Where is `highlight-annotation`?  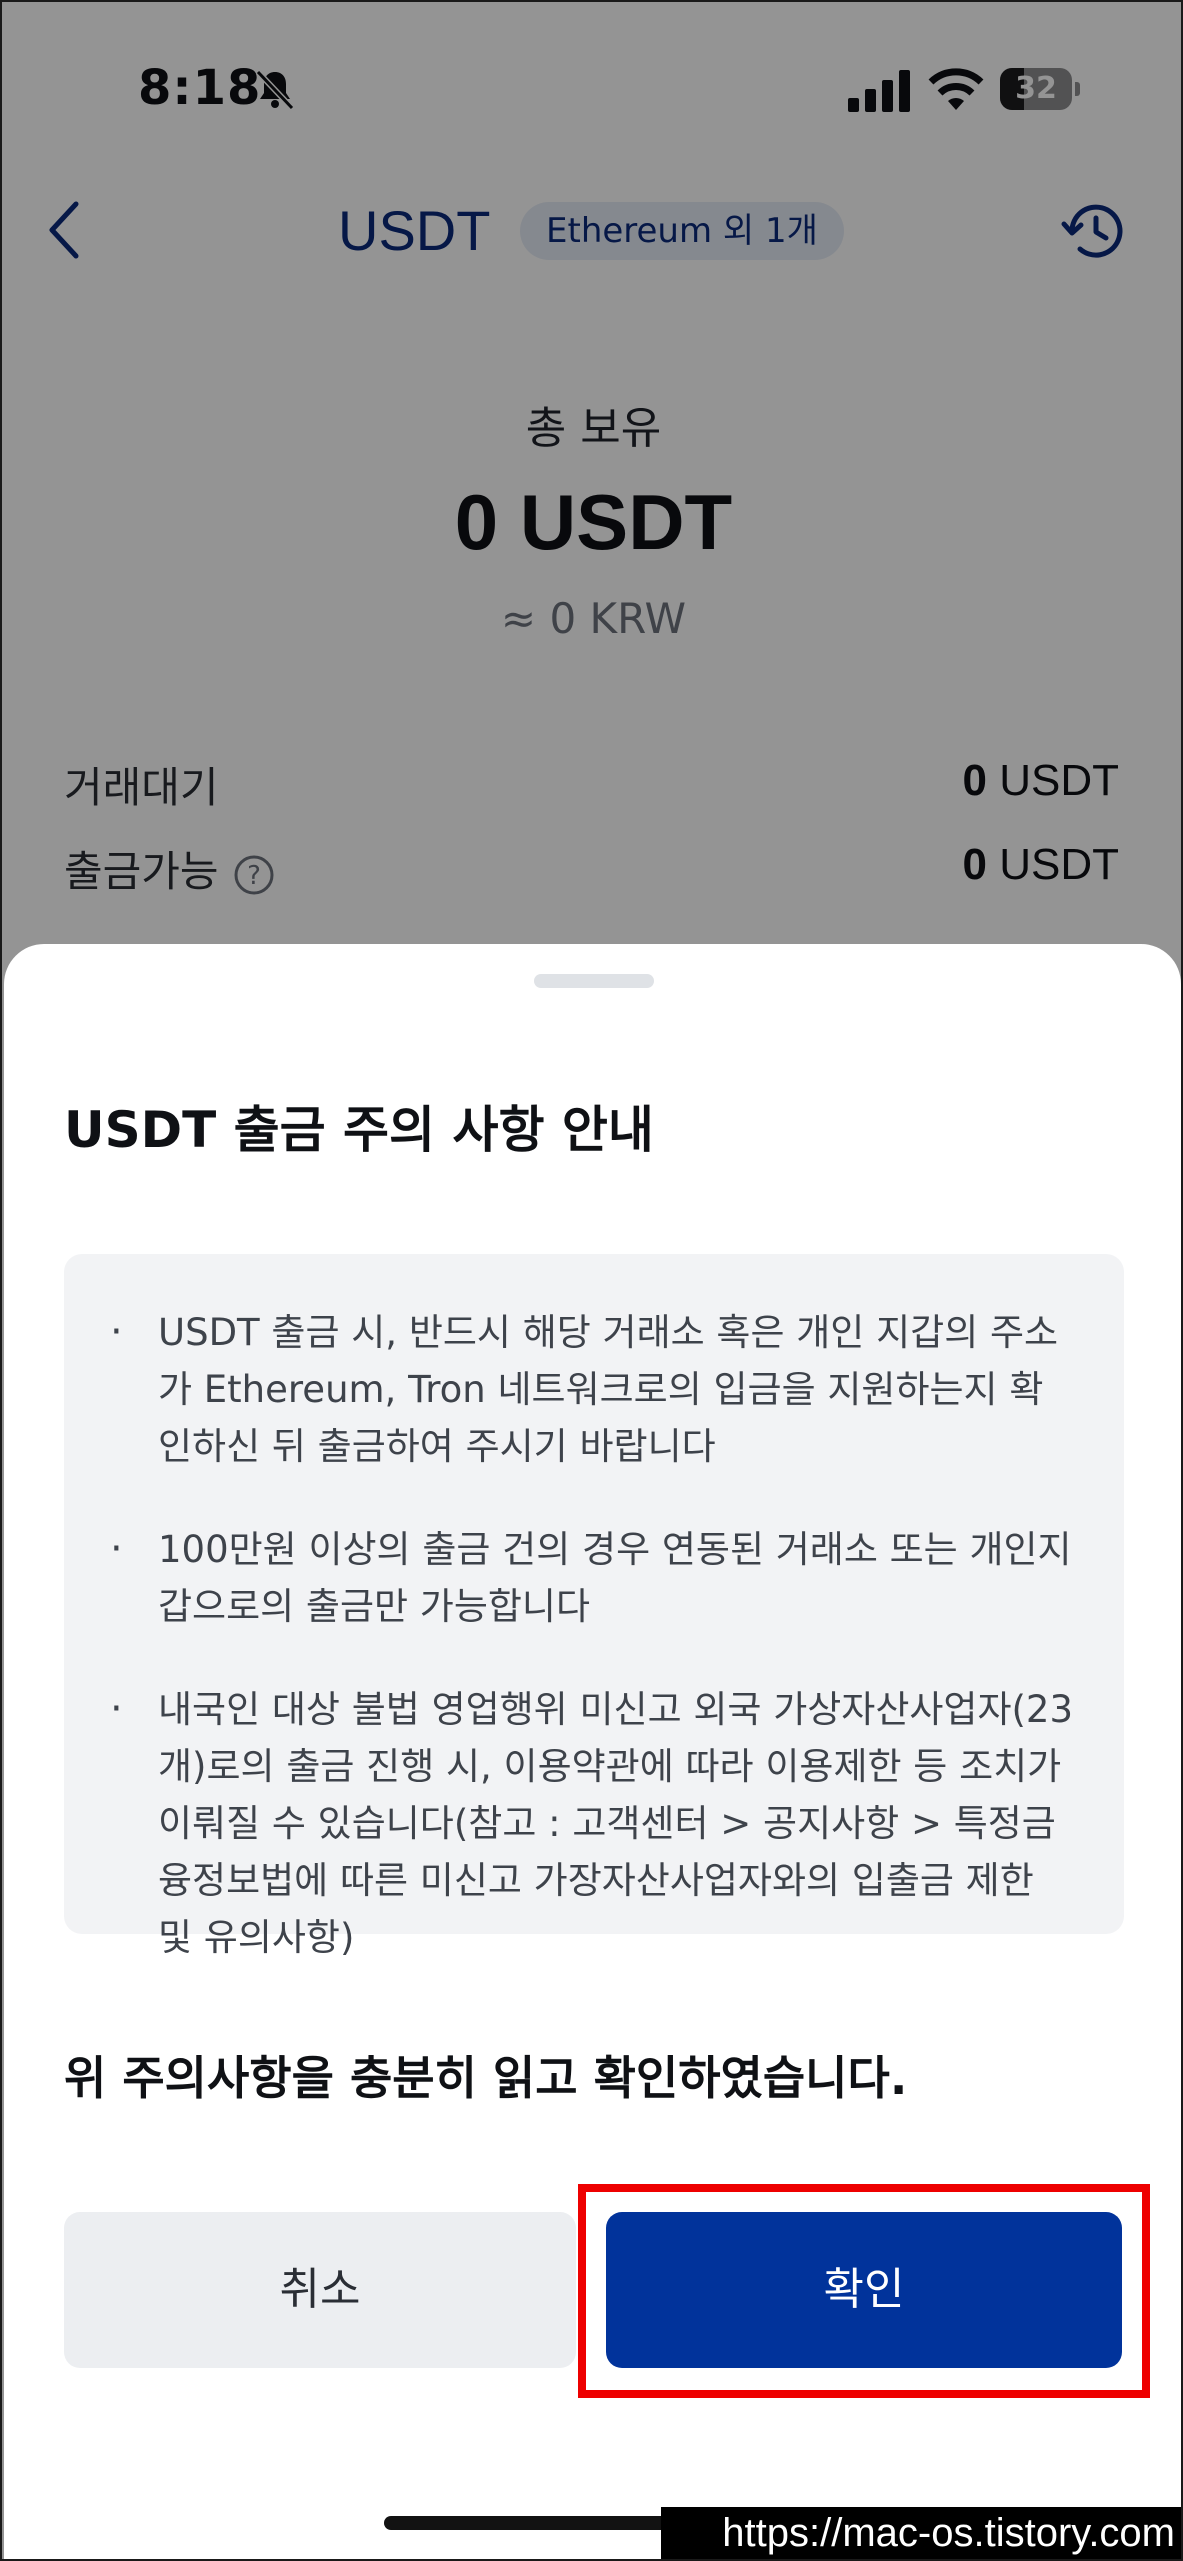 highlight-annotation is located at coordinates (864, 2291).